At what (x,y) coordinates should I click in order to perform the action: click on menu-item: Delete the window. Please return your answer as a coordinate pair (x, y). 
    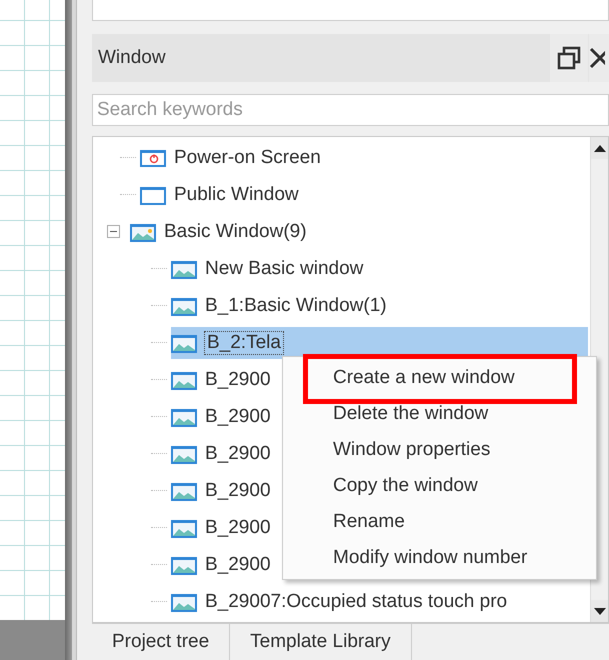
    Looking at the image, I should click on (410, 414).